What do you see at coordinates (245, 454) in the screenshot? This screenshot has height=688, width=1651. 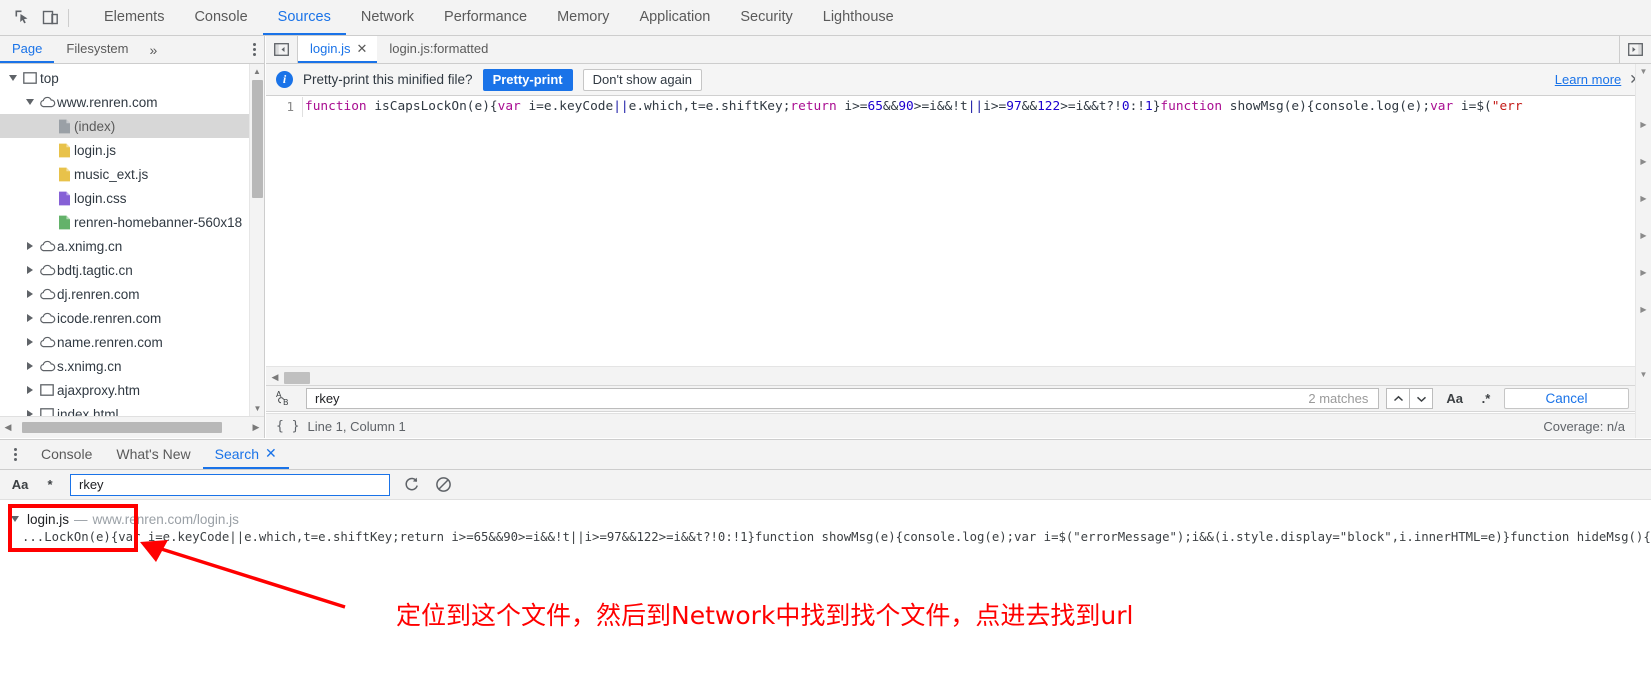 I see `drawer-tab-search: Search ✕` at bounding box center [245, 454].